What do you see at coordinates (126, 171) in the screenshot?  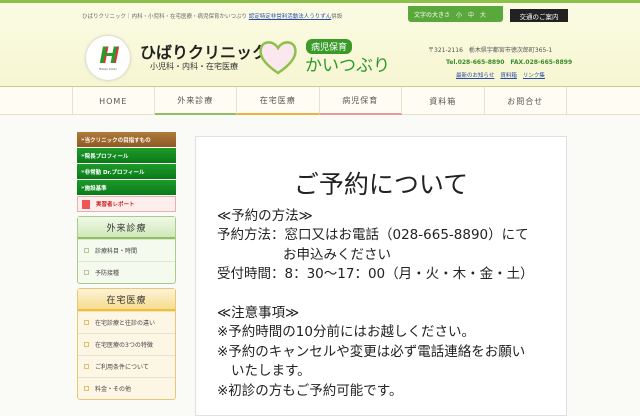 I see `sidebar-item-doctor-profile: » 非常勤 Dr.プロフィール` at bounding box center [126, 171].